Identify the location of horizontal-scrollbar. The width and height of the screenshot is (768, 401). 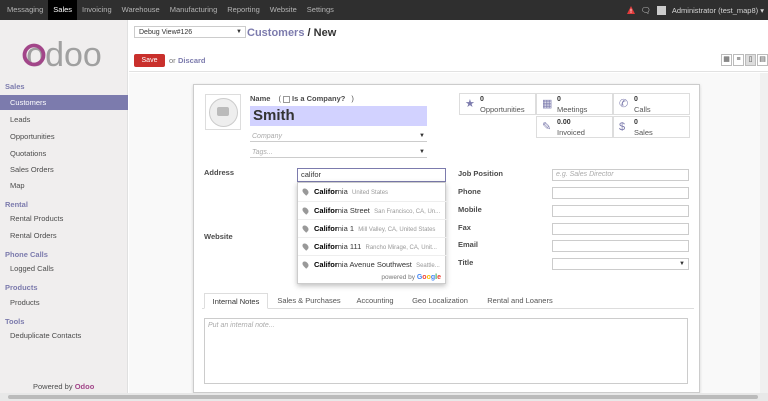
(384, 397).